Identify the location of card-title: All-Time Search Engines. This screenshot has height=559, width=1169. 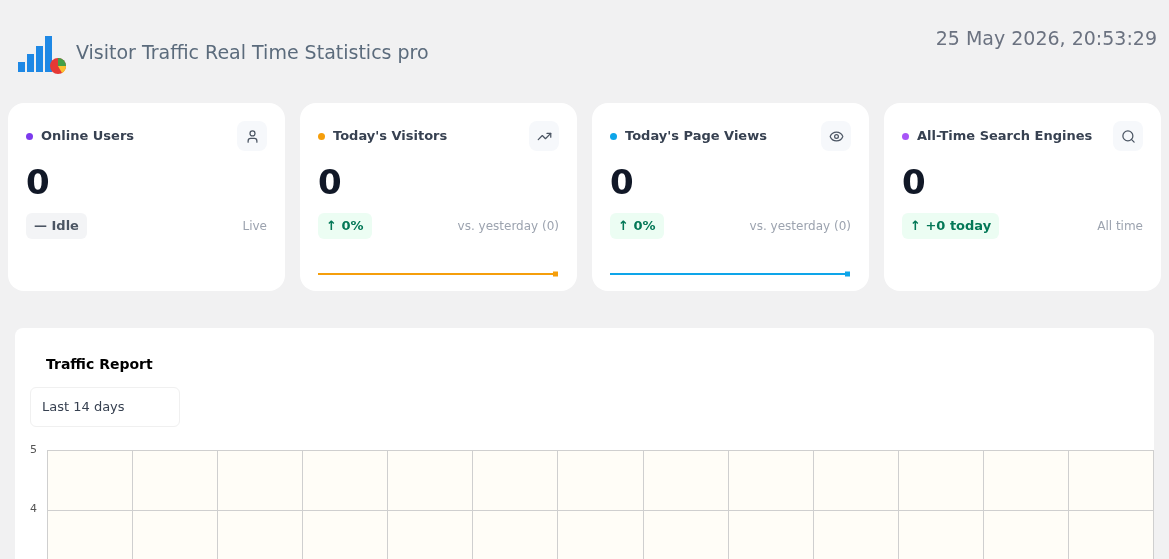
(1005, 136).